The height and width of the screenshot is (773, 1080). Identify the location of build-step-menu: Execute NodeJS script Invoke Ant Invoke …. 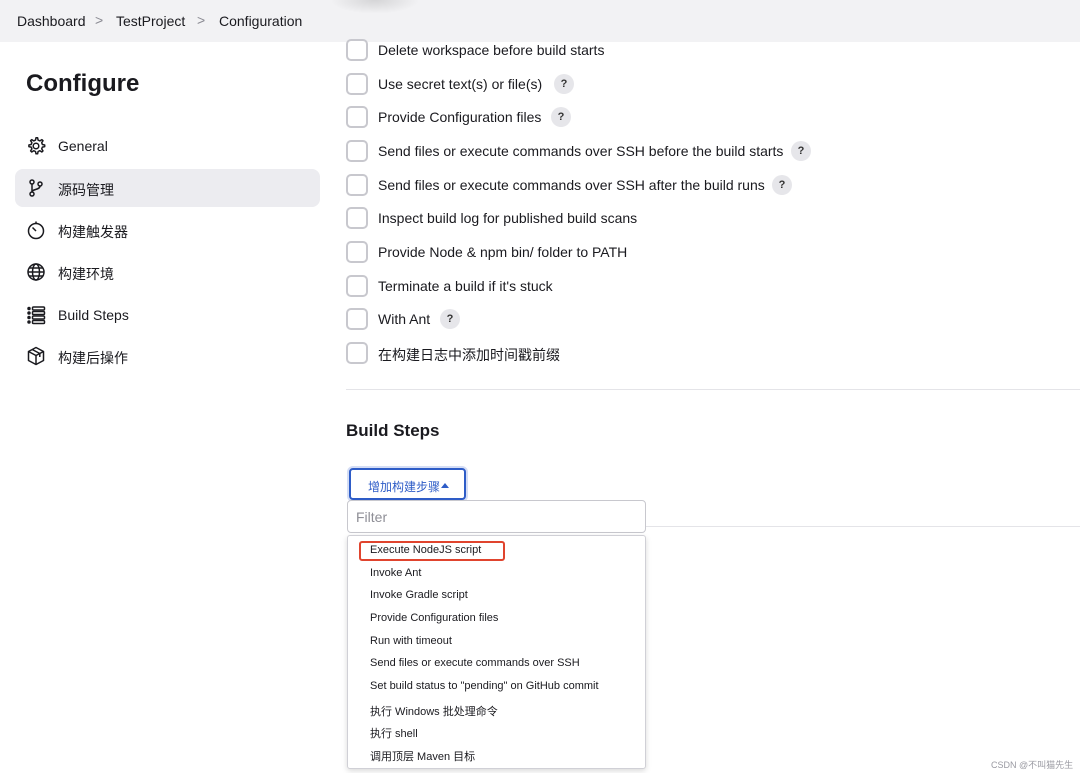
(496, 652).